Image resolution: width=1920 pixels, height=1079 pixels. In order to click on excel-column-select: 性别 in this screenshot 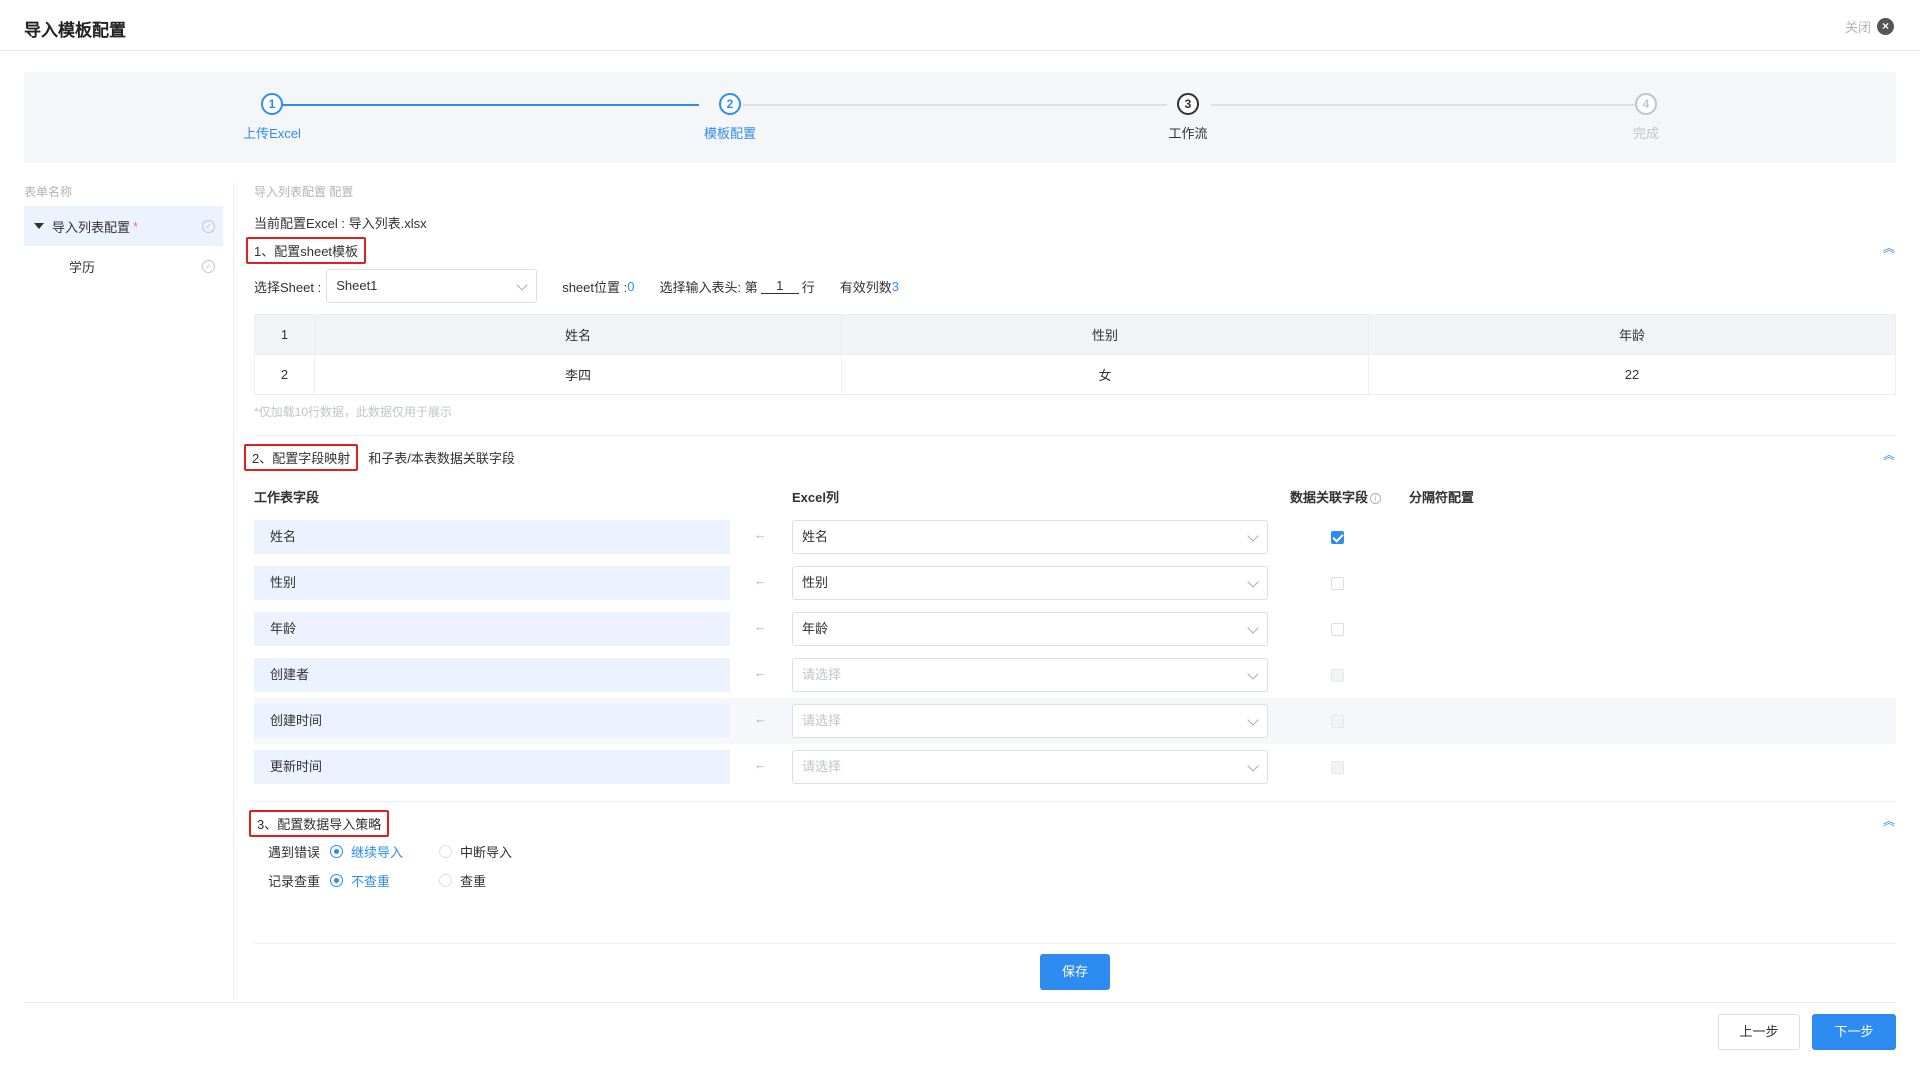, I will do `click(1030, 583)`.